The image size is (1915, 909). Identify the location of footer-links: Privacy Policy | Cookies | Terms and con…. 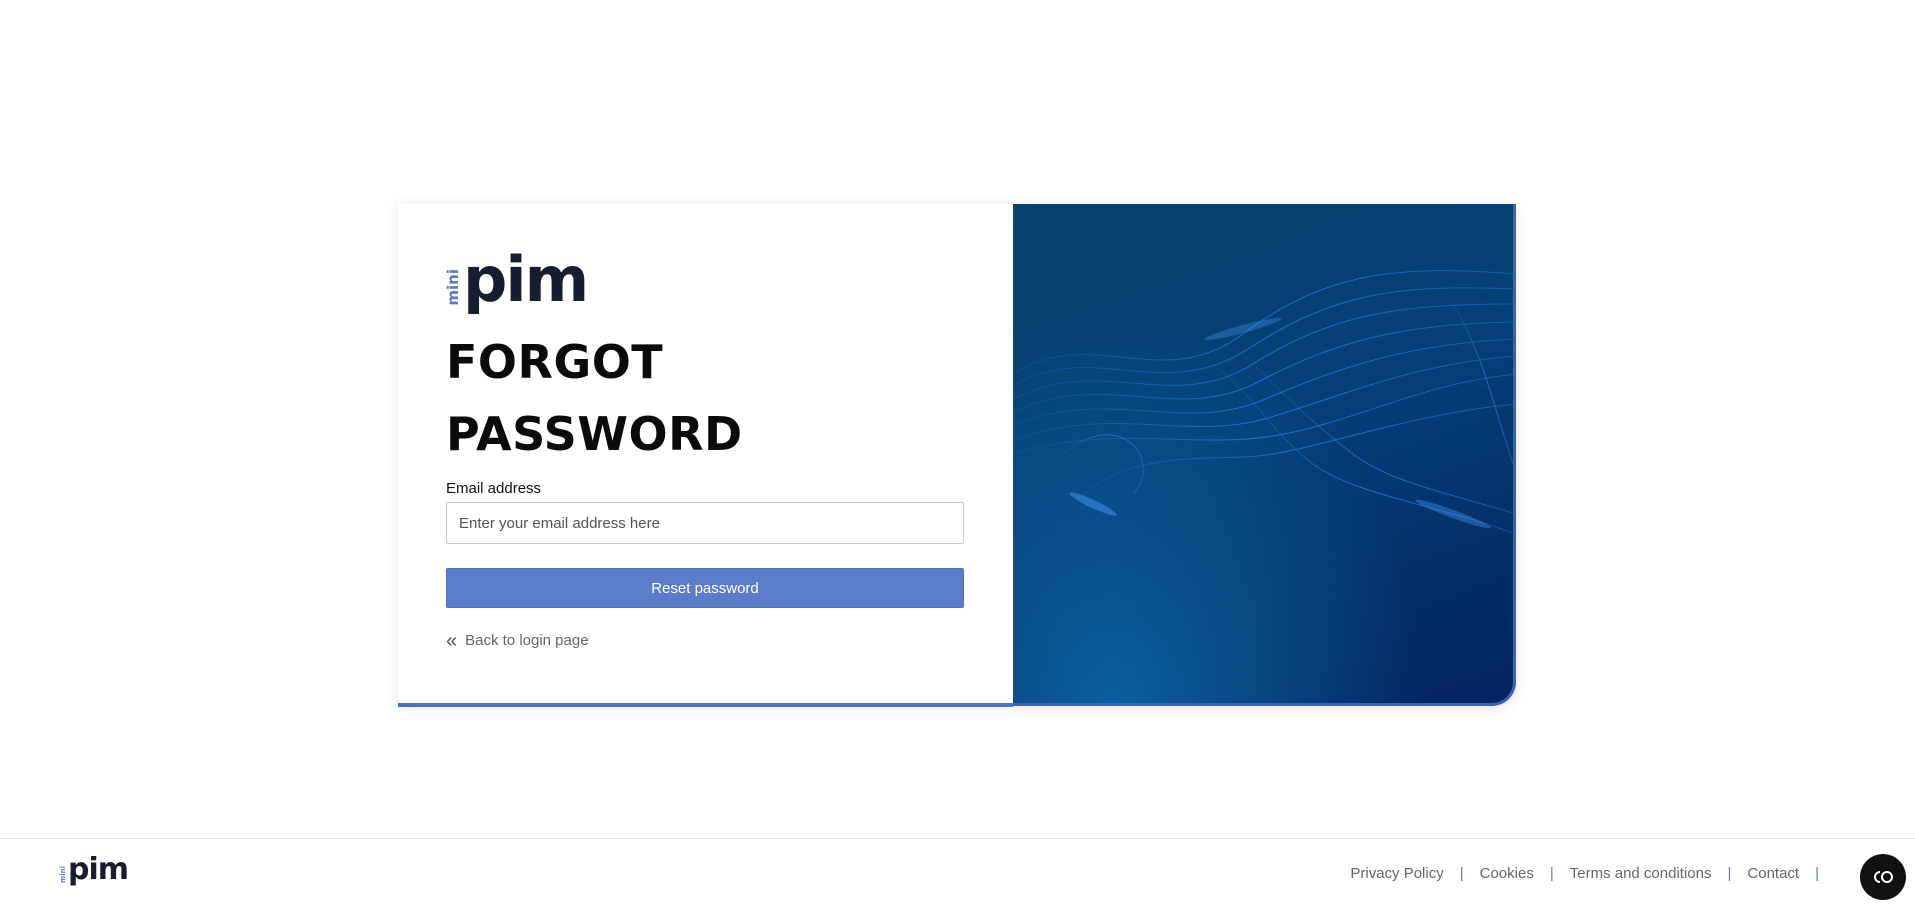
(1592, 873).